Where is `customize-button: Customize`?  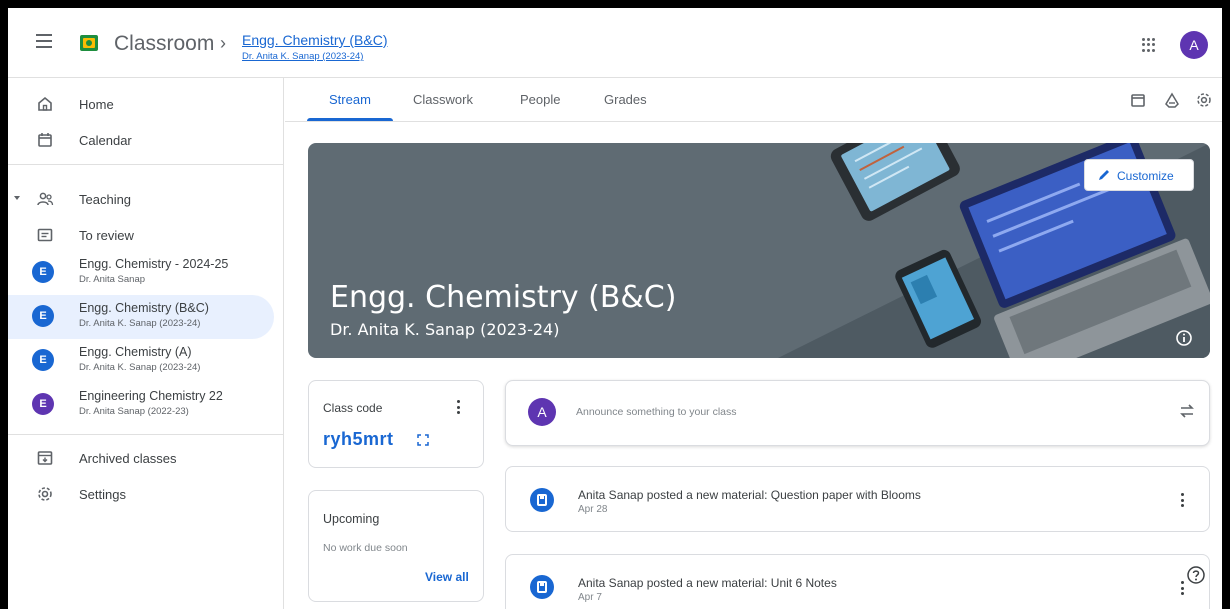
customize-button: Customize is located at coordinates (1139, 175).